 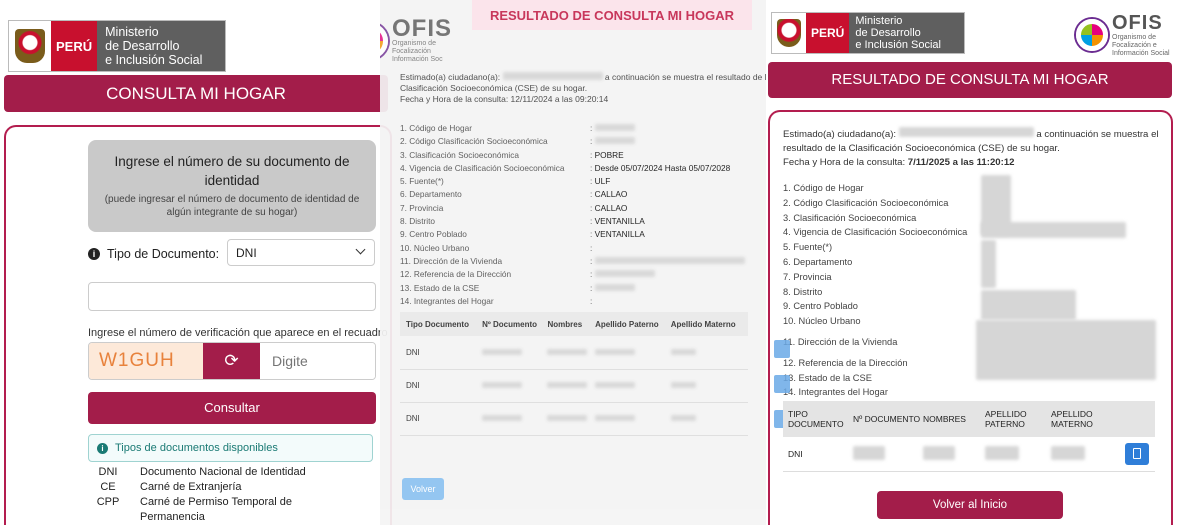 I want to click on field-row: 2. Código Clasificación Socioeconómica, so click(x=866, y=202).